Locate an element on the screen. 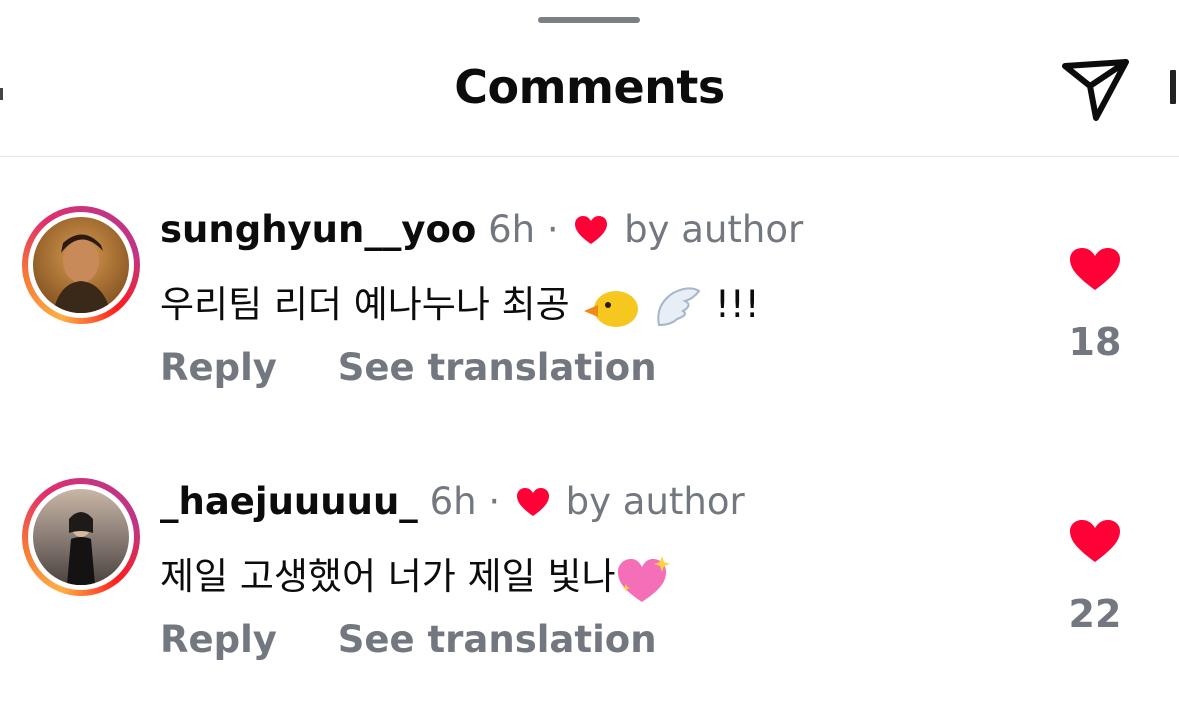 This screenshot has height=707, width=1179. username: _haejuuuuu_ is located at coordinates (289, 501).